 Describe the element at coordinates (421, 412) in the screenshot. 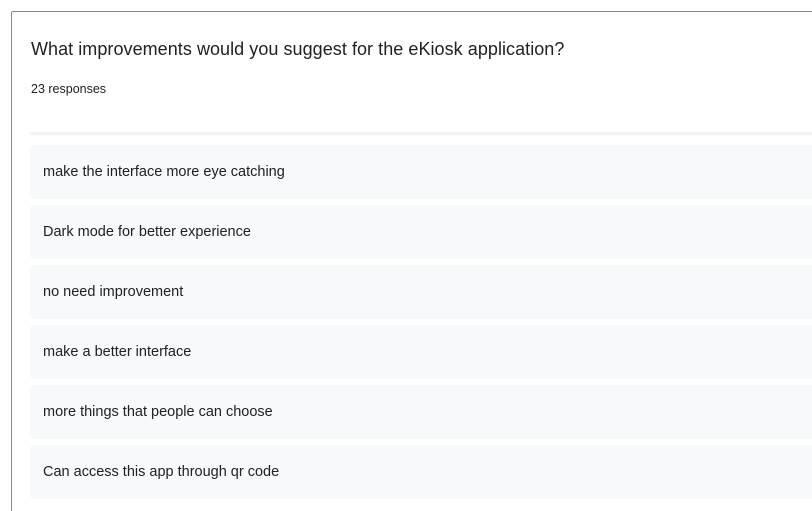

I see `response-item: more things that people can choose` at that location.